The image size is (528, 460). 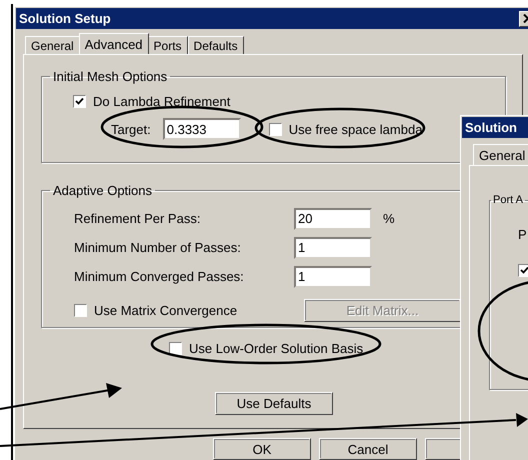 What do you see at coordinates (166, 310) in the screenshot?
I see `checkbox-label: Use Matrix Convergence` at bounding box center [166, 310].